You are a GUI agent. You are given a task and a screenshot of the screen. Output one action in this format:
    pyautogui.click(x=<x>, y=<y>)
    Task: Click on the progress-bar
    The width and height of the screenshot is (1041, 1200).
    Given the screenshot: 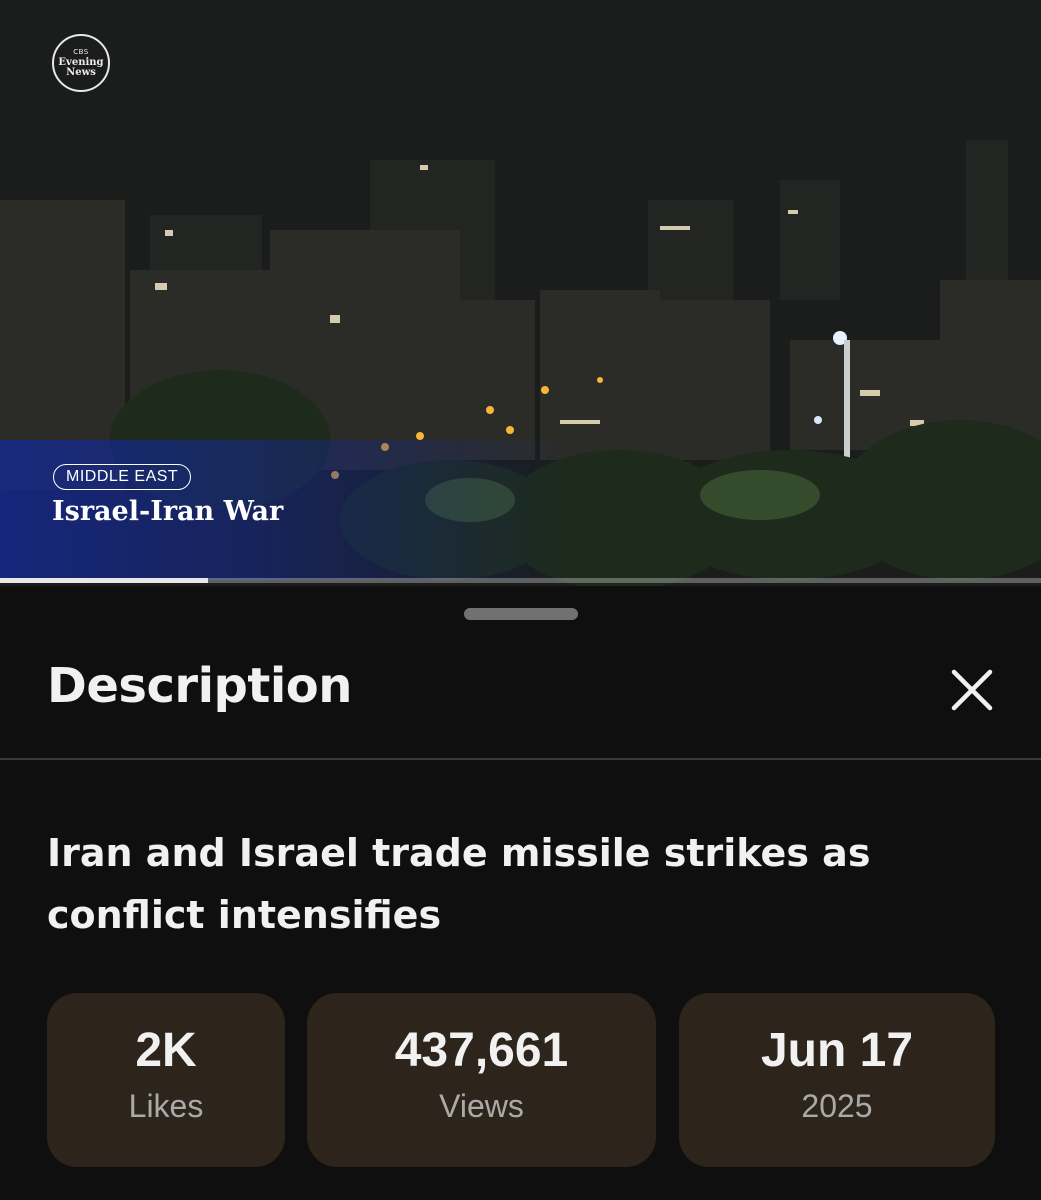 What is the action you would take?
    pyautogui.click(x=520, y=580)
    